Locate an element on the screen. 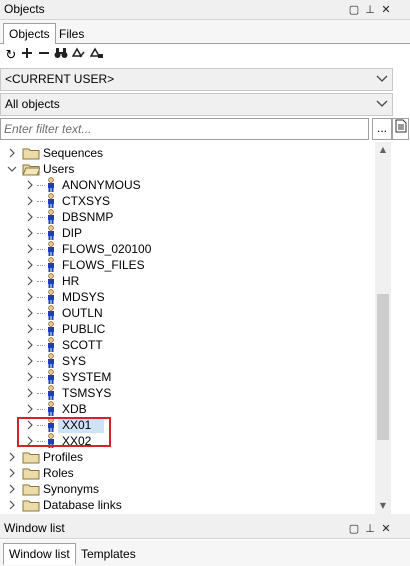 This screenshot has height=566, width=410. tree-user-row: MDSYS is located at coordinates (187, 297).